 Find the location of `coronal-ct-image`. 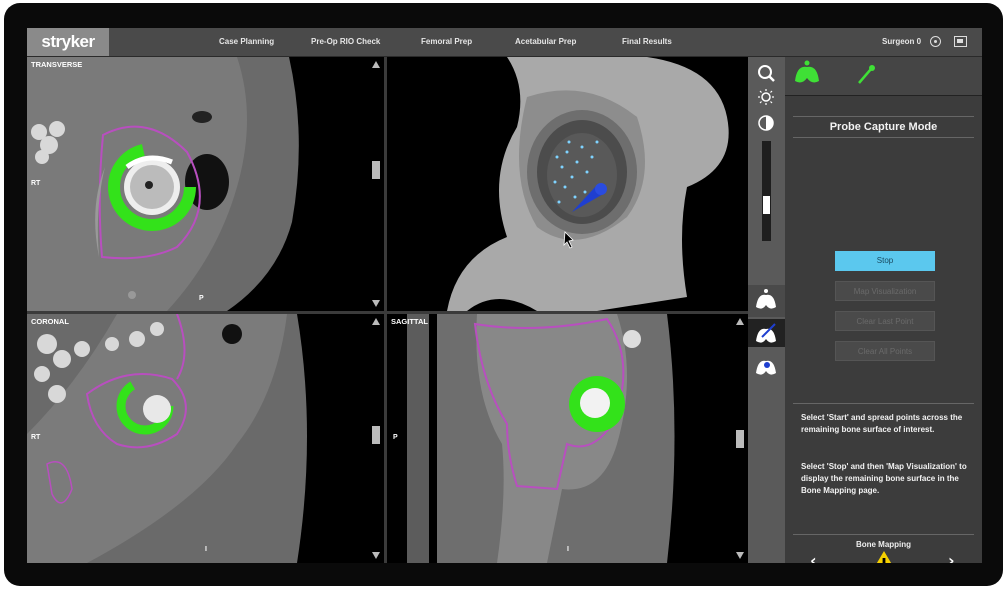

coronal-ct-image is located at coordinates (167, 438).